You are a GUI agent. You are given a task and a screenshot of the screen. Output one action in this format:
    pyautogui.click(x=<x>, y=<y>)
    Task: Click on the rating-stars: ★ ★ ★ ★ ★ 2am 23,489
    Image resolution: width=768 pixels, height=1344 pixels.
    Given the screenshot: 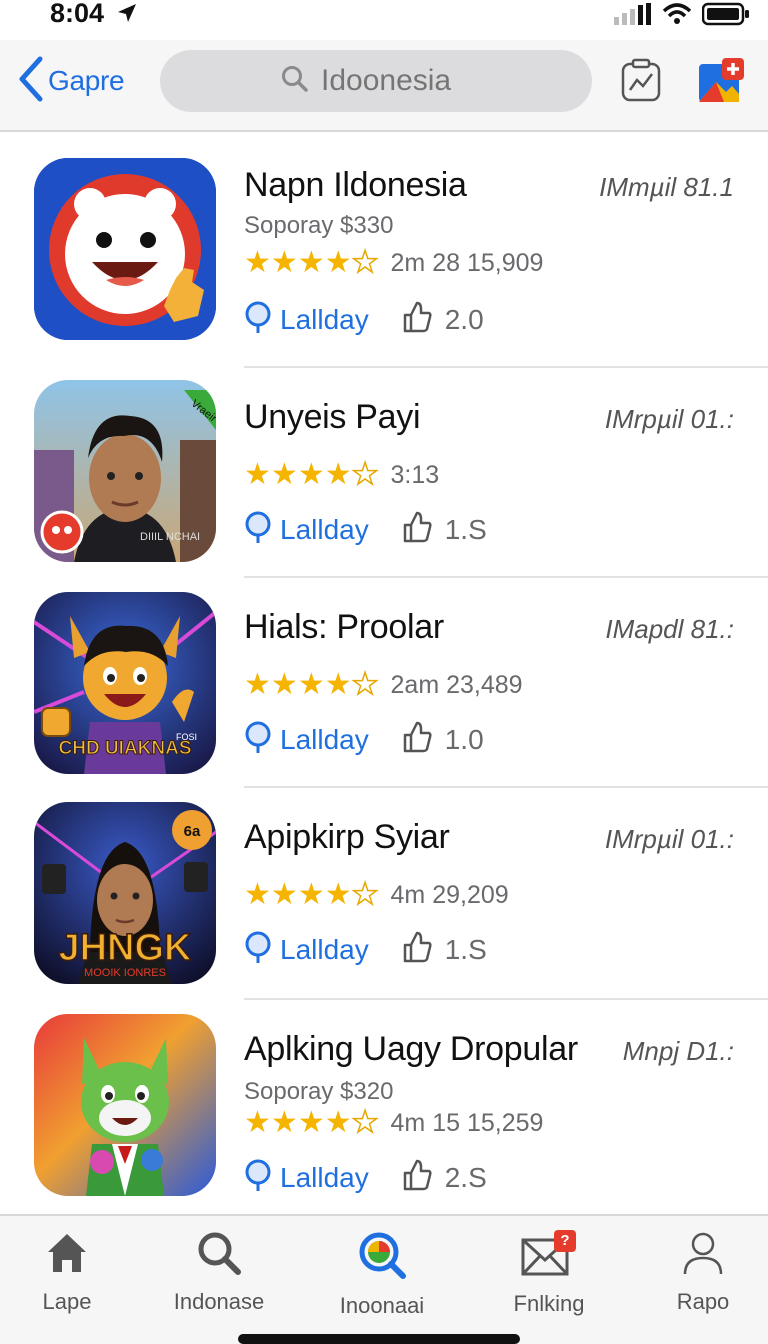 What is the action you would take?
    pyautogui.click(x=383, y=684)
    